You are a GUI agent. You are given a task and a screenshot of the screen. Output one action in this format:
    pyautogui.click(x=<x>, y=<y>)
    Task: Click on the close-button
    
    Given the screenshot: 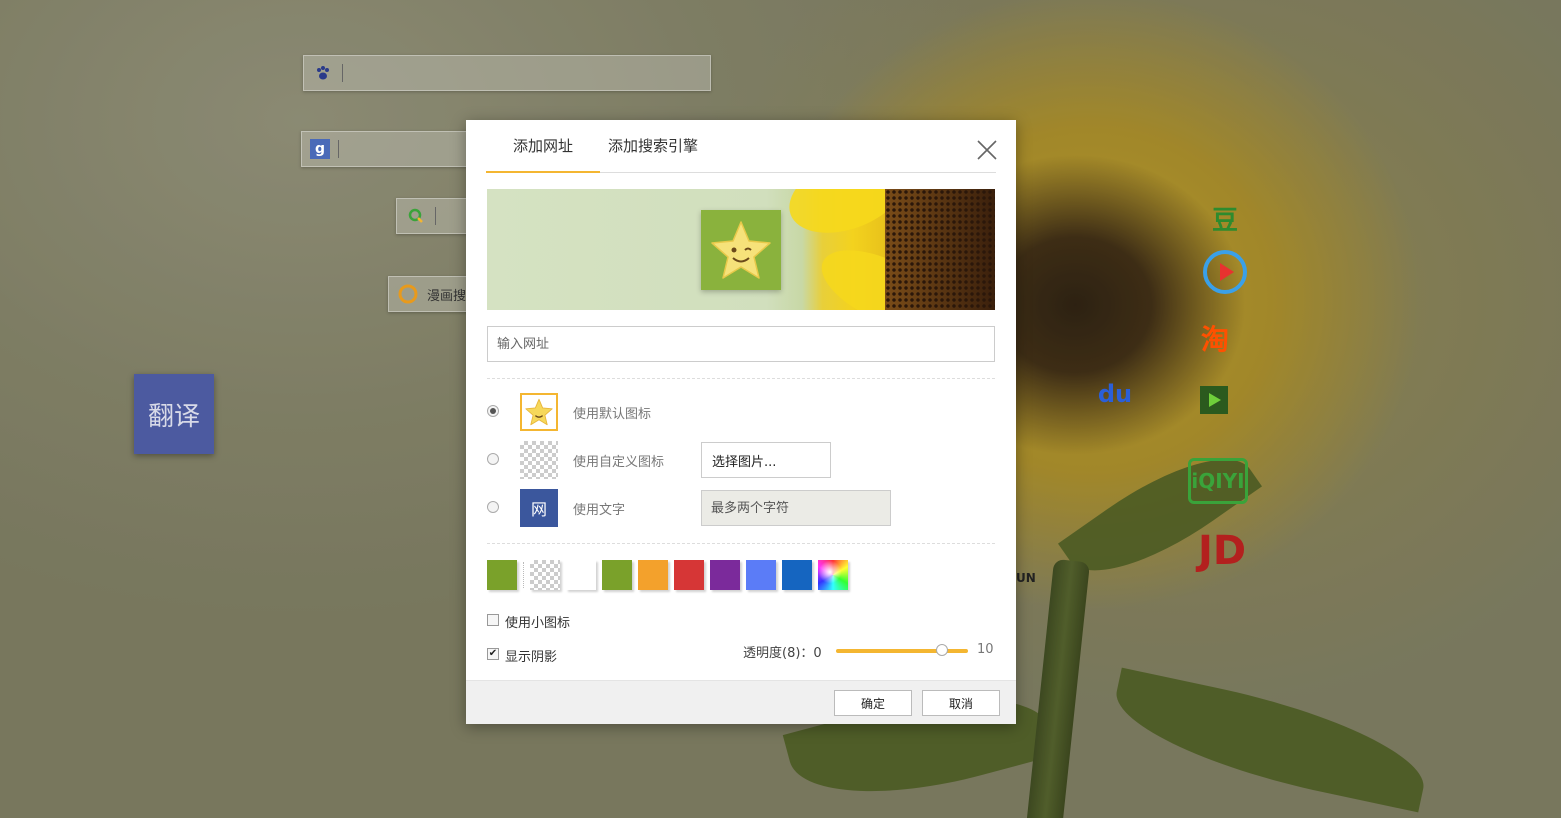 What is the action you would take?
    pyautogui.click(x=987, y=150)
    